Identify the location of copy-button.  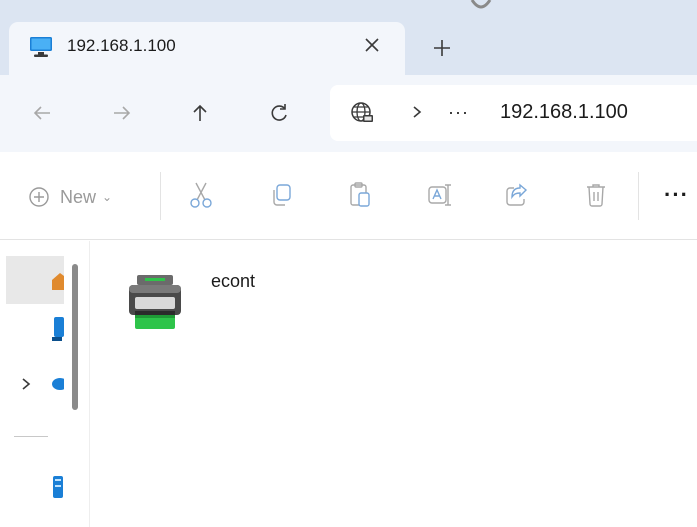
(281, 195).